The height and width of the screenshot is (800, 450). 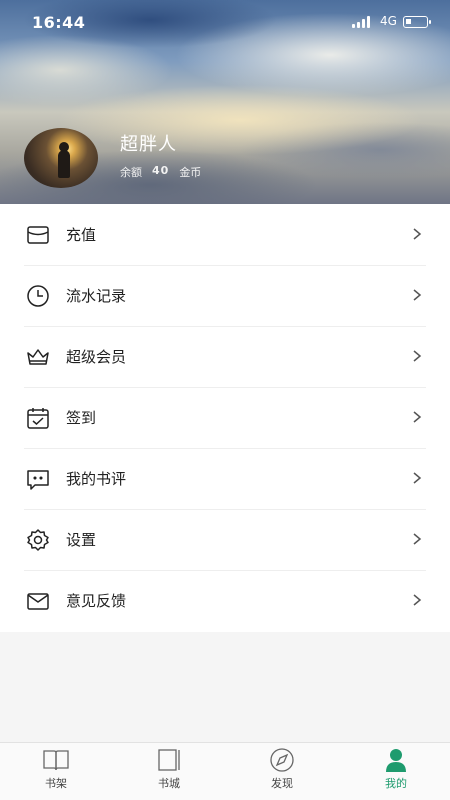 I want to click on gear-icon, so click(x=38, y=540).